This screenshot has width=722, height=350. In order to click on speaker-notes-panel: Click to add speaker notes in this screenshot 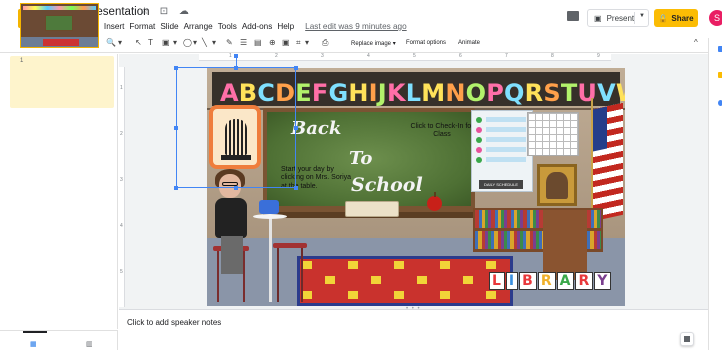, I will do `click(413, 329)`.